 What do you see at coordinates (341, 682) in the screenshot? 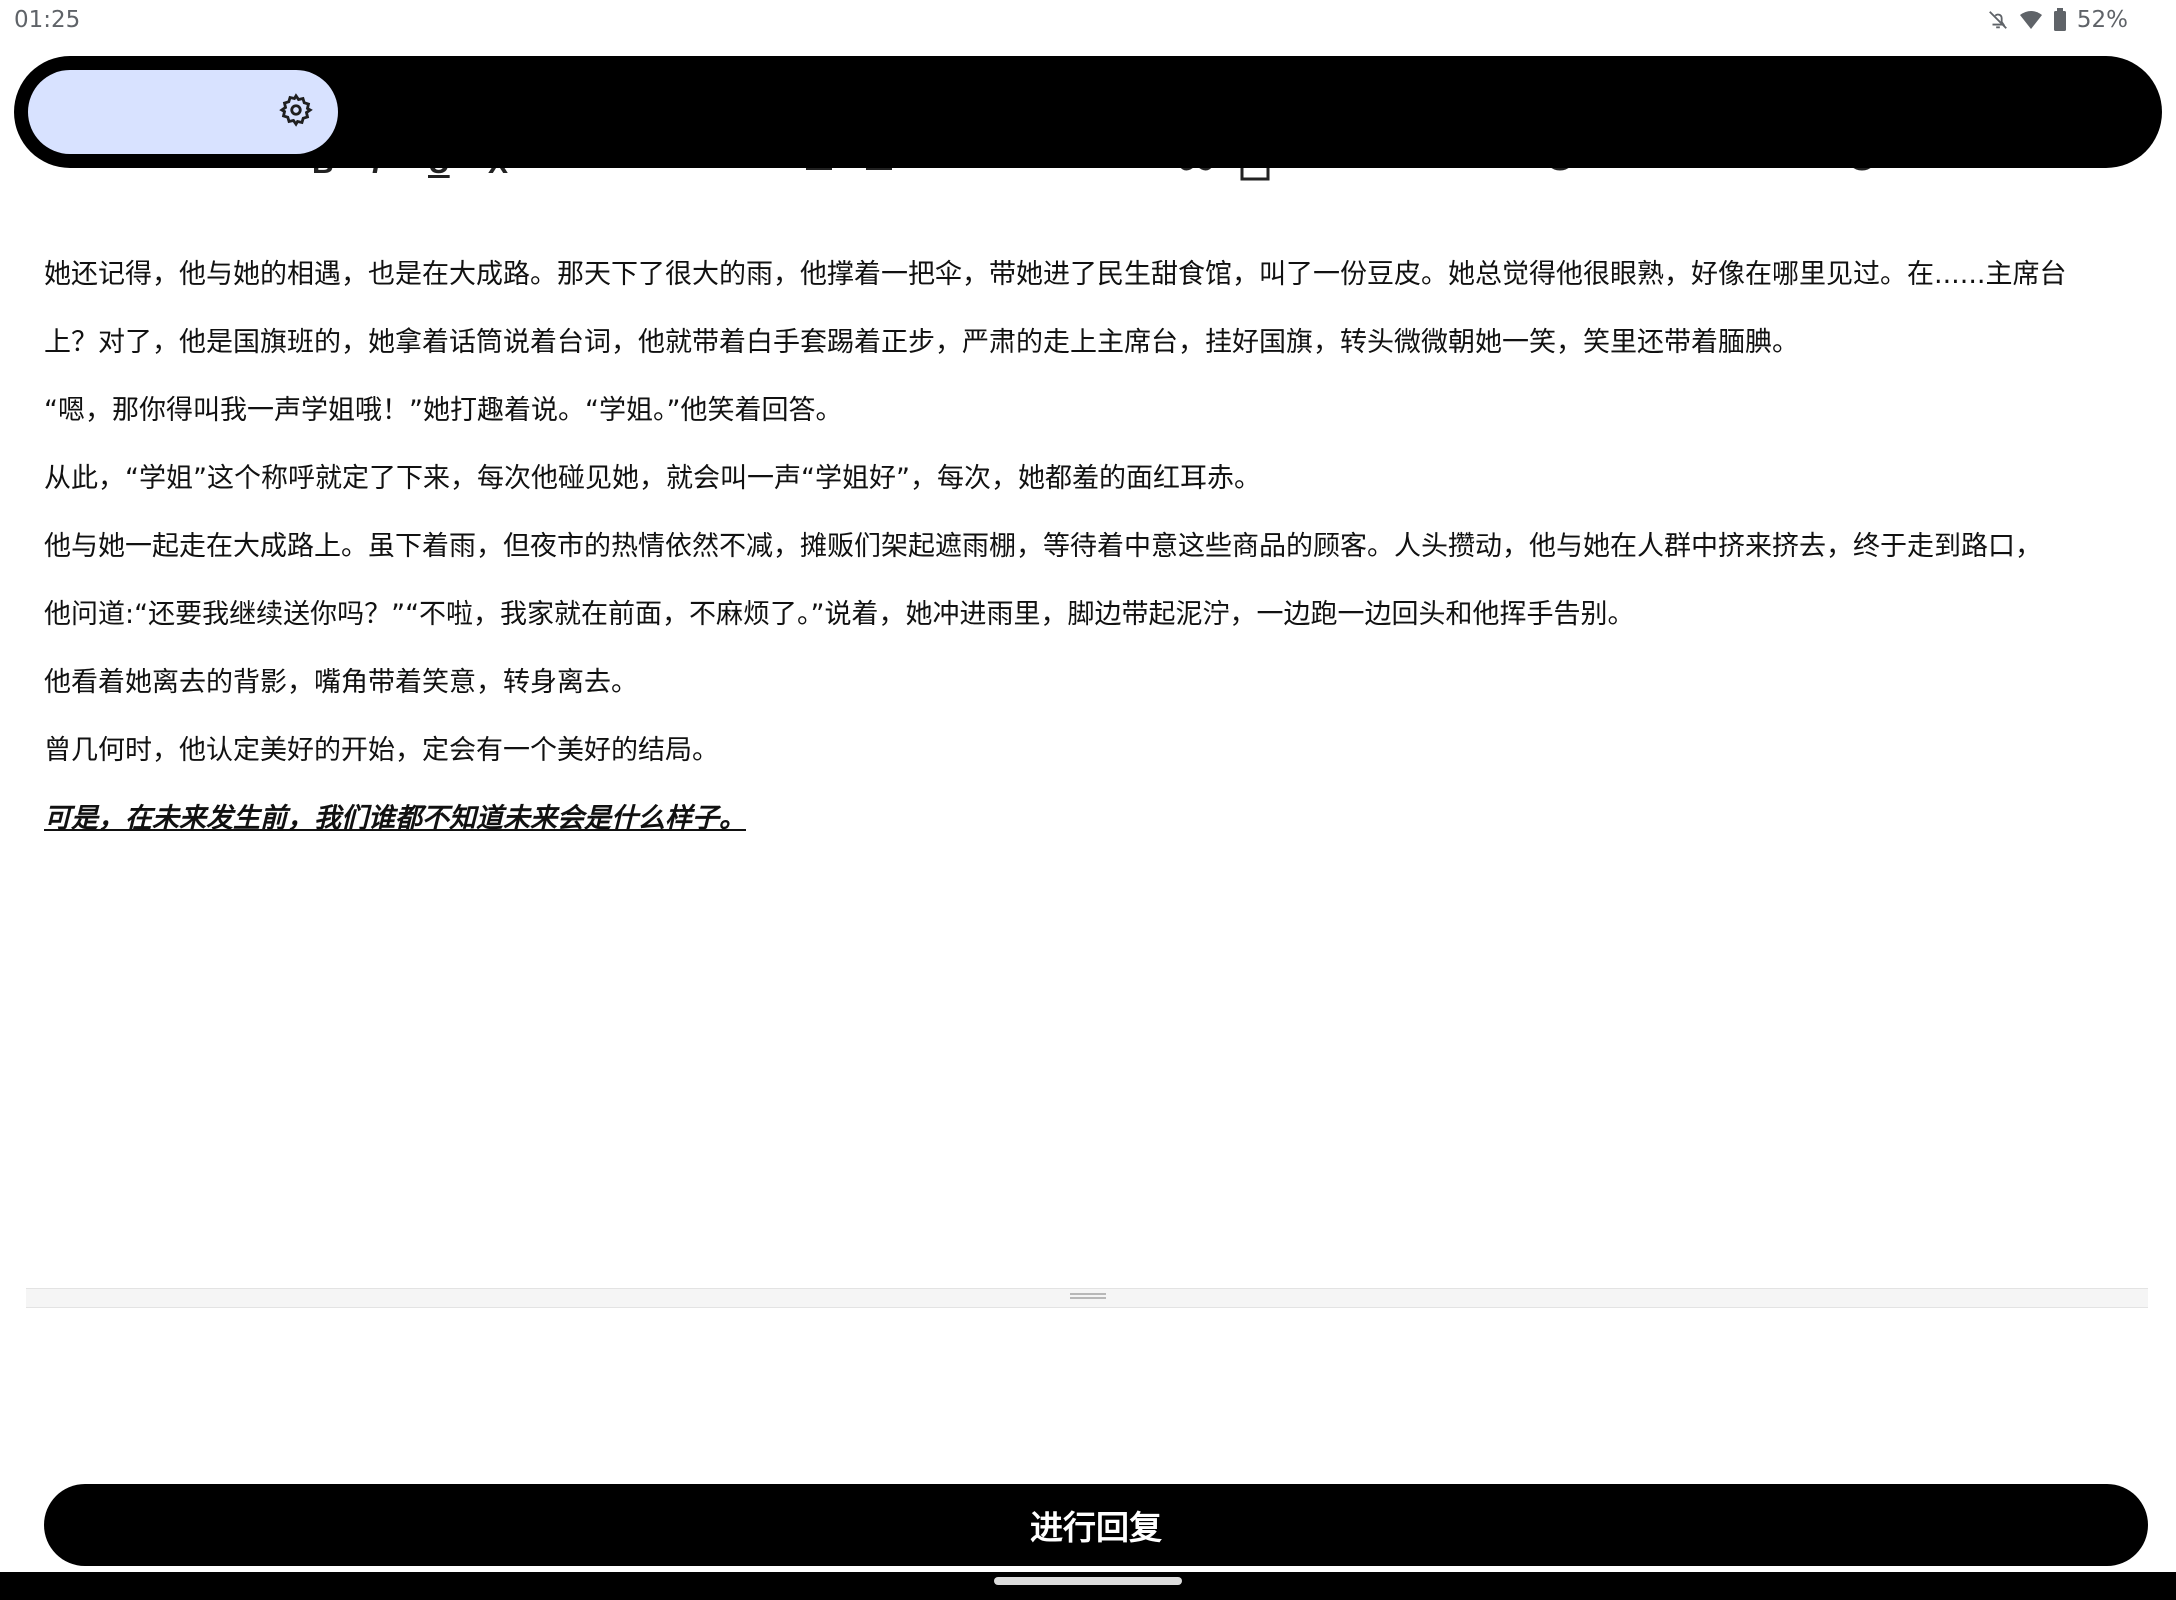
I see `paragraph-line: 他看着她离去的背影，嘴角带着笑意，转身离去。` at bounding box center [341, 682].